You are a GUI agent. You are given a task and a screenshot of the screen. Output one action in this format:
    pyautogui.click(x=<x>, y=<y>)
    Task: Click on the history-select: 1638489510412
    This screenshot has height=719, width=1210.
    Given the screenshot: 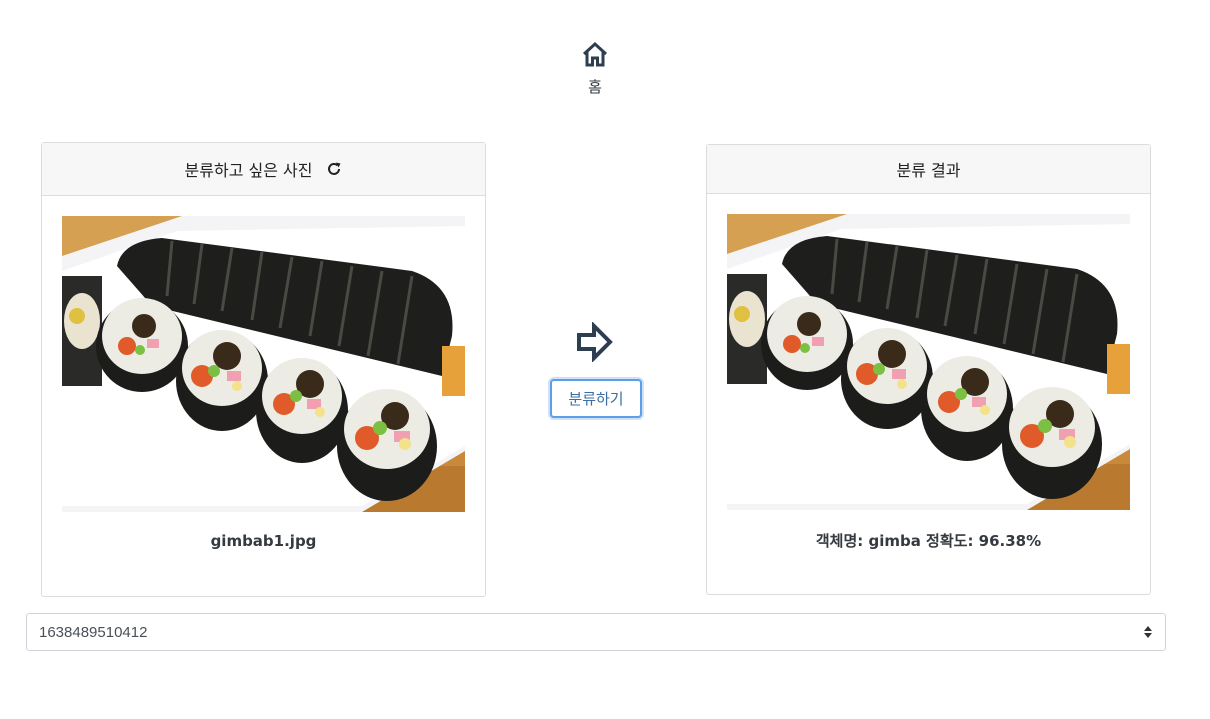 What is the action you would take?
    pyautogui.click(x=596, y=632)
    